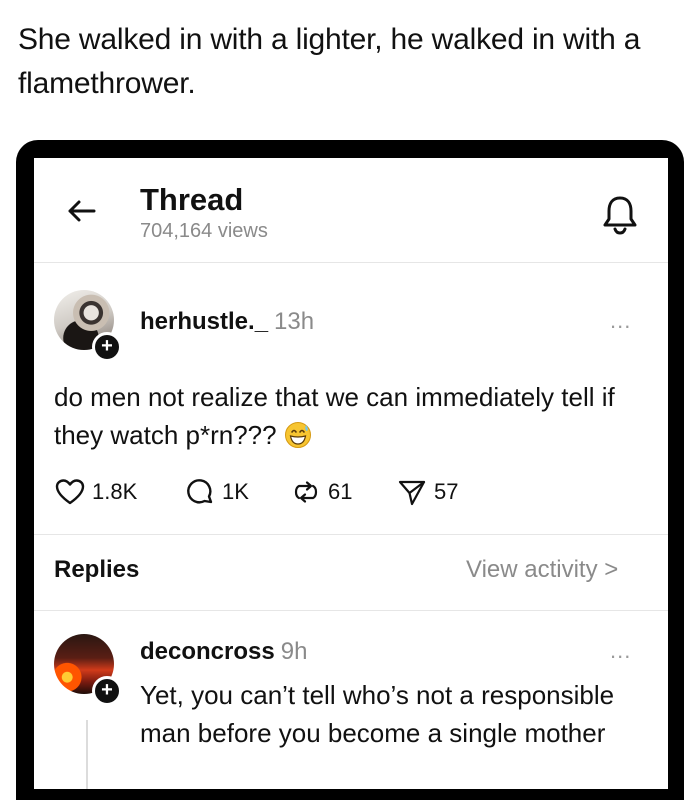 The width and height of the screenshot is (700, 800). I want to click on replies-divider, so click(351, 610).